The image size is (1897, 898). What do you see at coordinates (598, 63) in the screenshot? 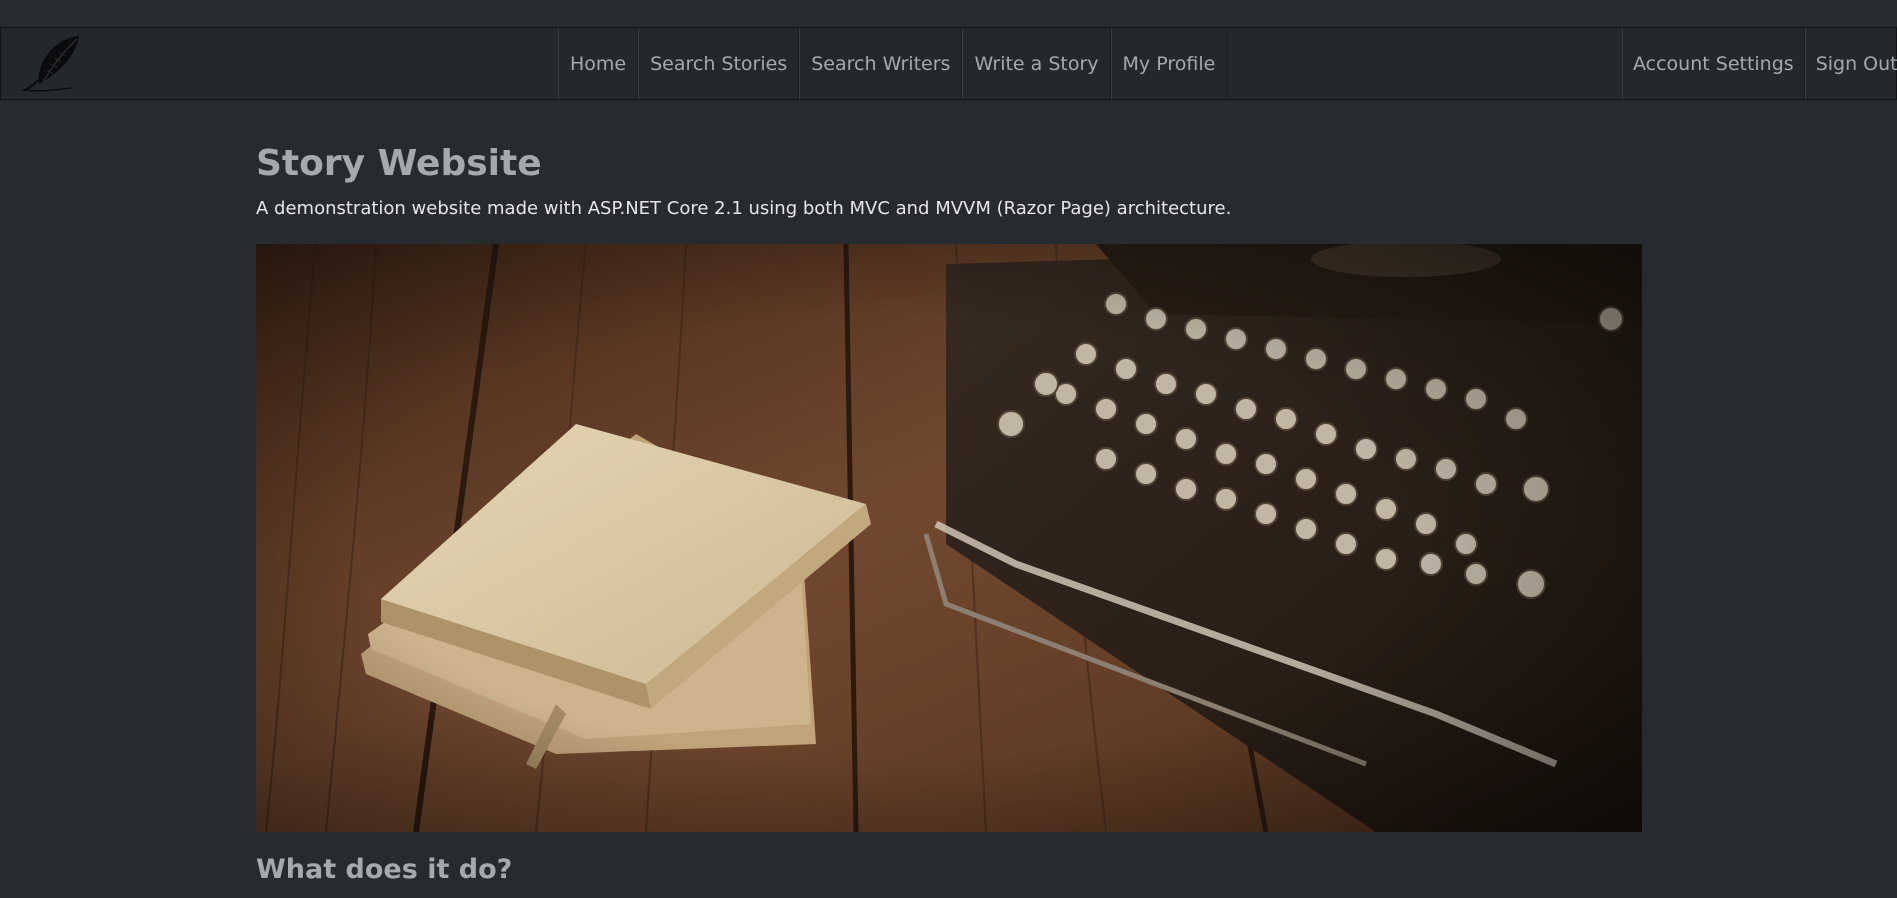
I see `nav-home: Home` at bounding box center [598, 63].